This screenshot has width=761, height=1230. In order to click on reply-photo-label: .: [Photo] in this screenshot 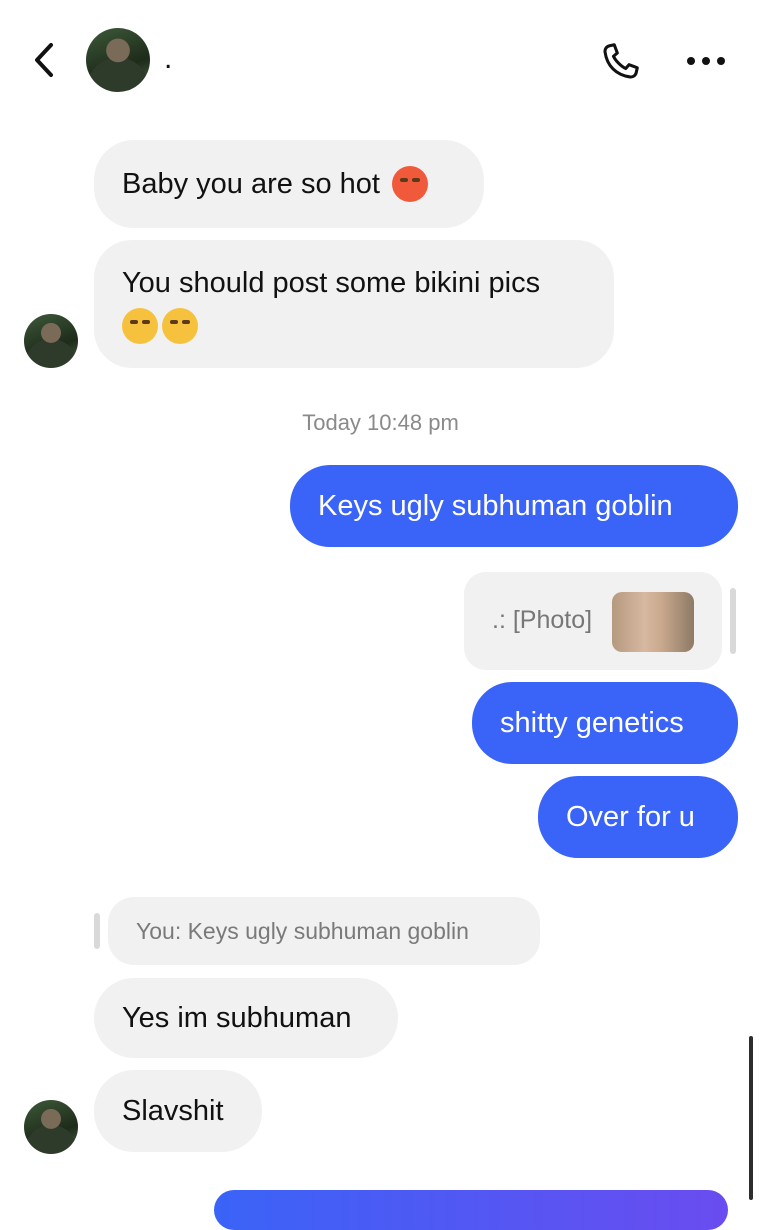, I will do `click(542, 620)`.